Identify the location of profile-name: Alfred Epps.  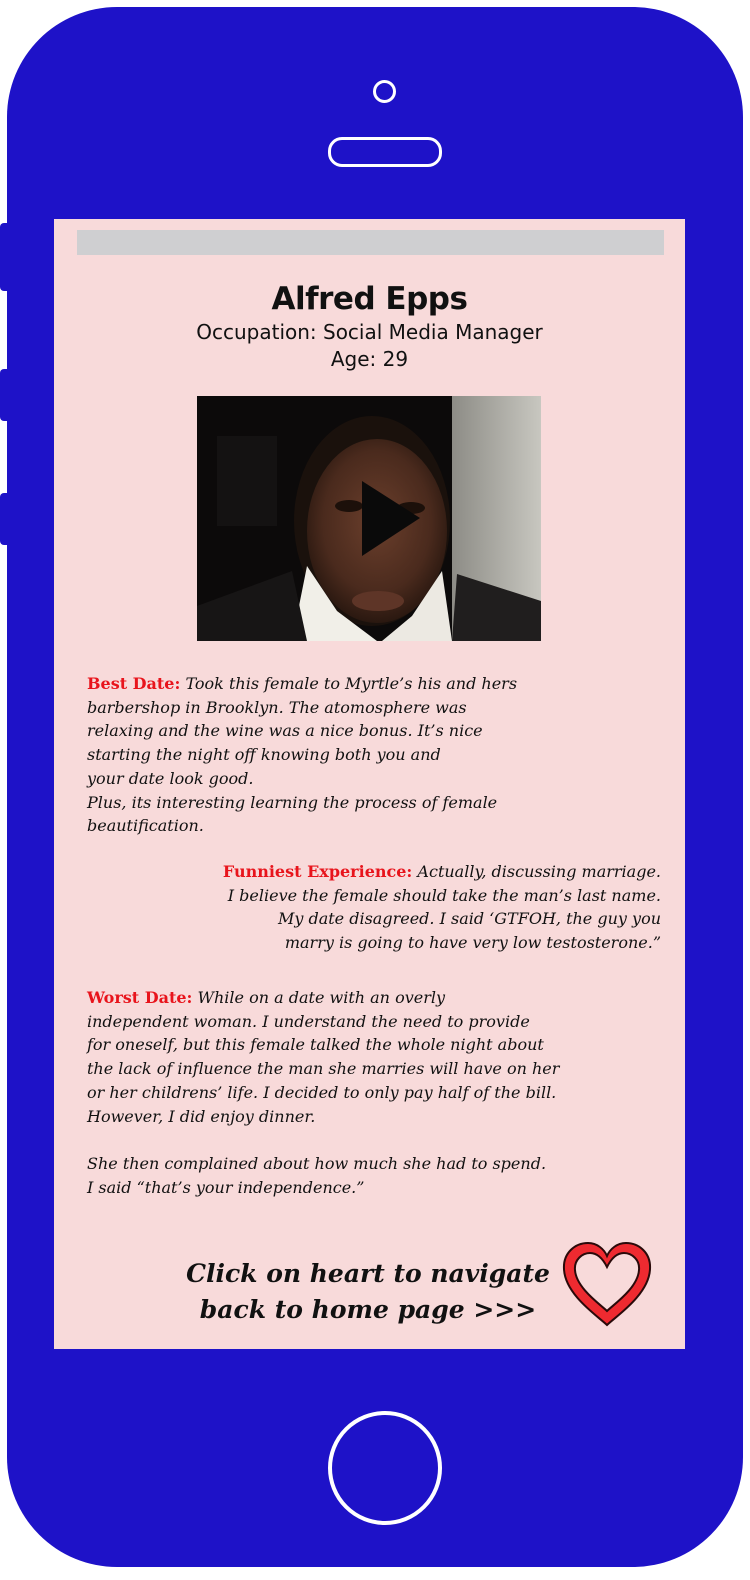
(369, 299).